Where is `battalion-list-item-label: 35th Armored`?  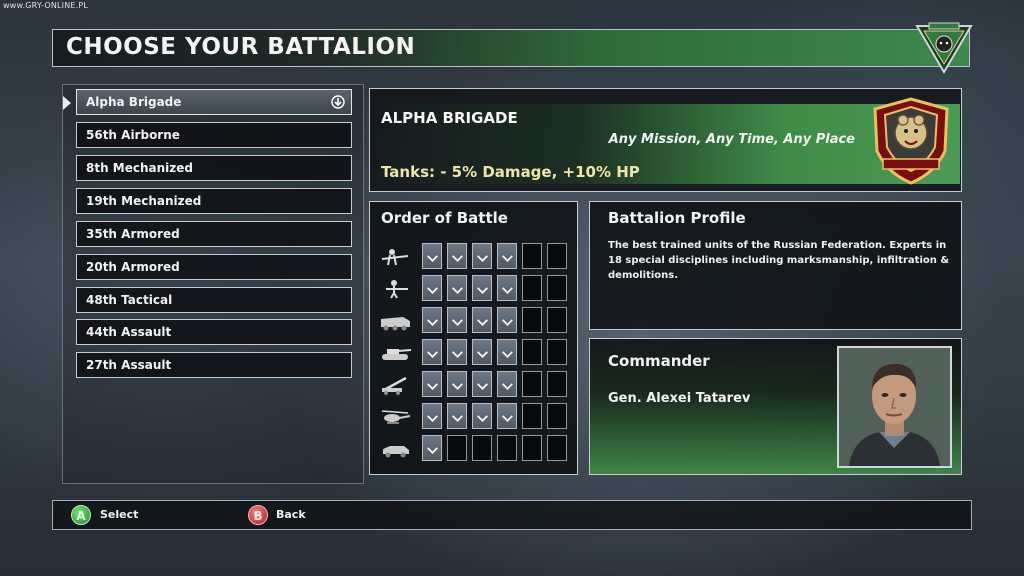 battalion-list-item-label: 35th Armored is located at coordinates (133, 234).